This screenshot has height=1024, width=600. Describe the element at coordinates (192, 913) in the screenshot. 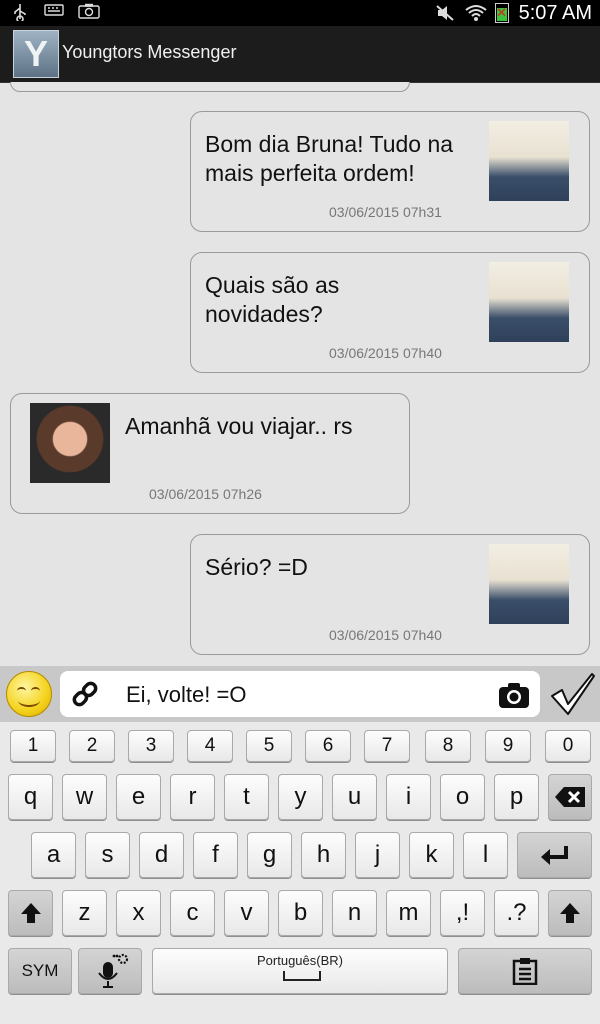

I see `key-c: c` at that location.